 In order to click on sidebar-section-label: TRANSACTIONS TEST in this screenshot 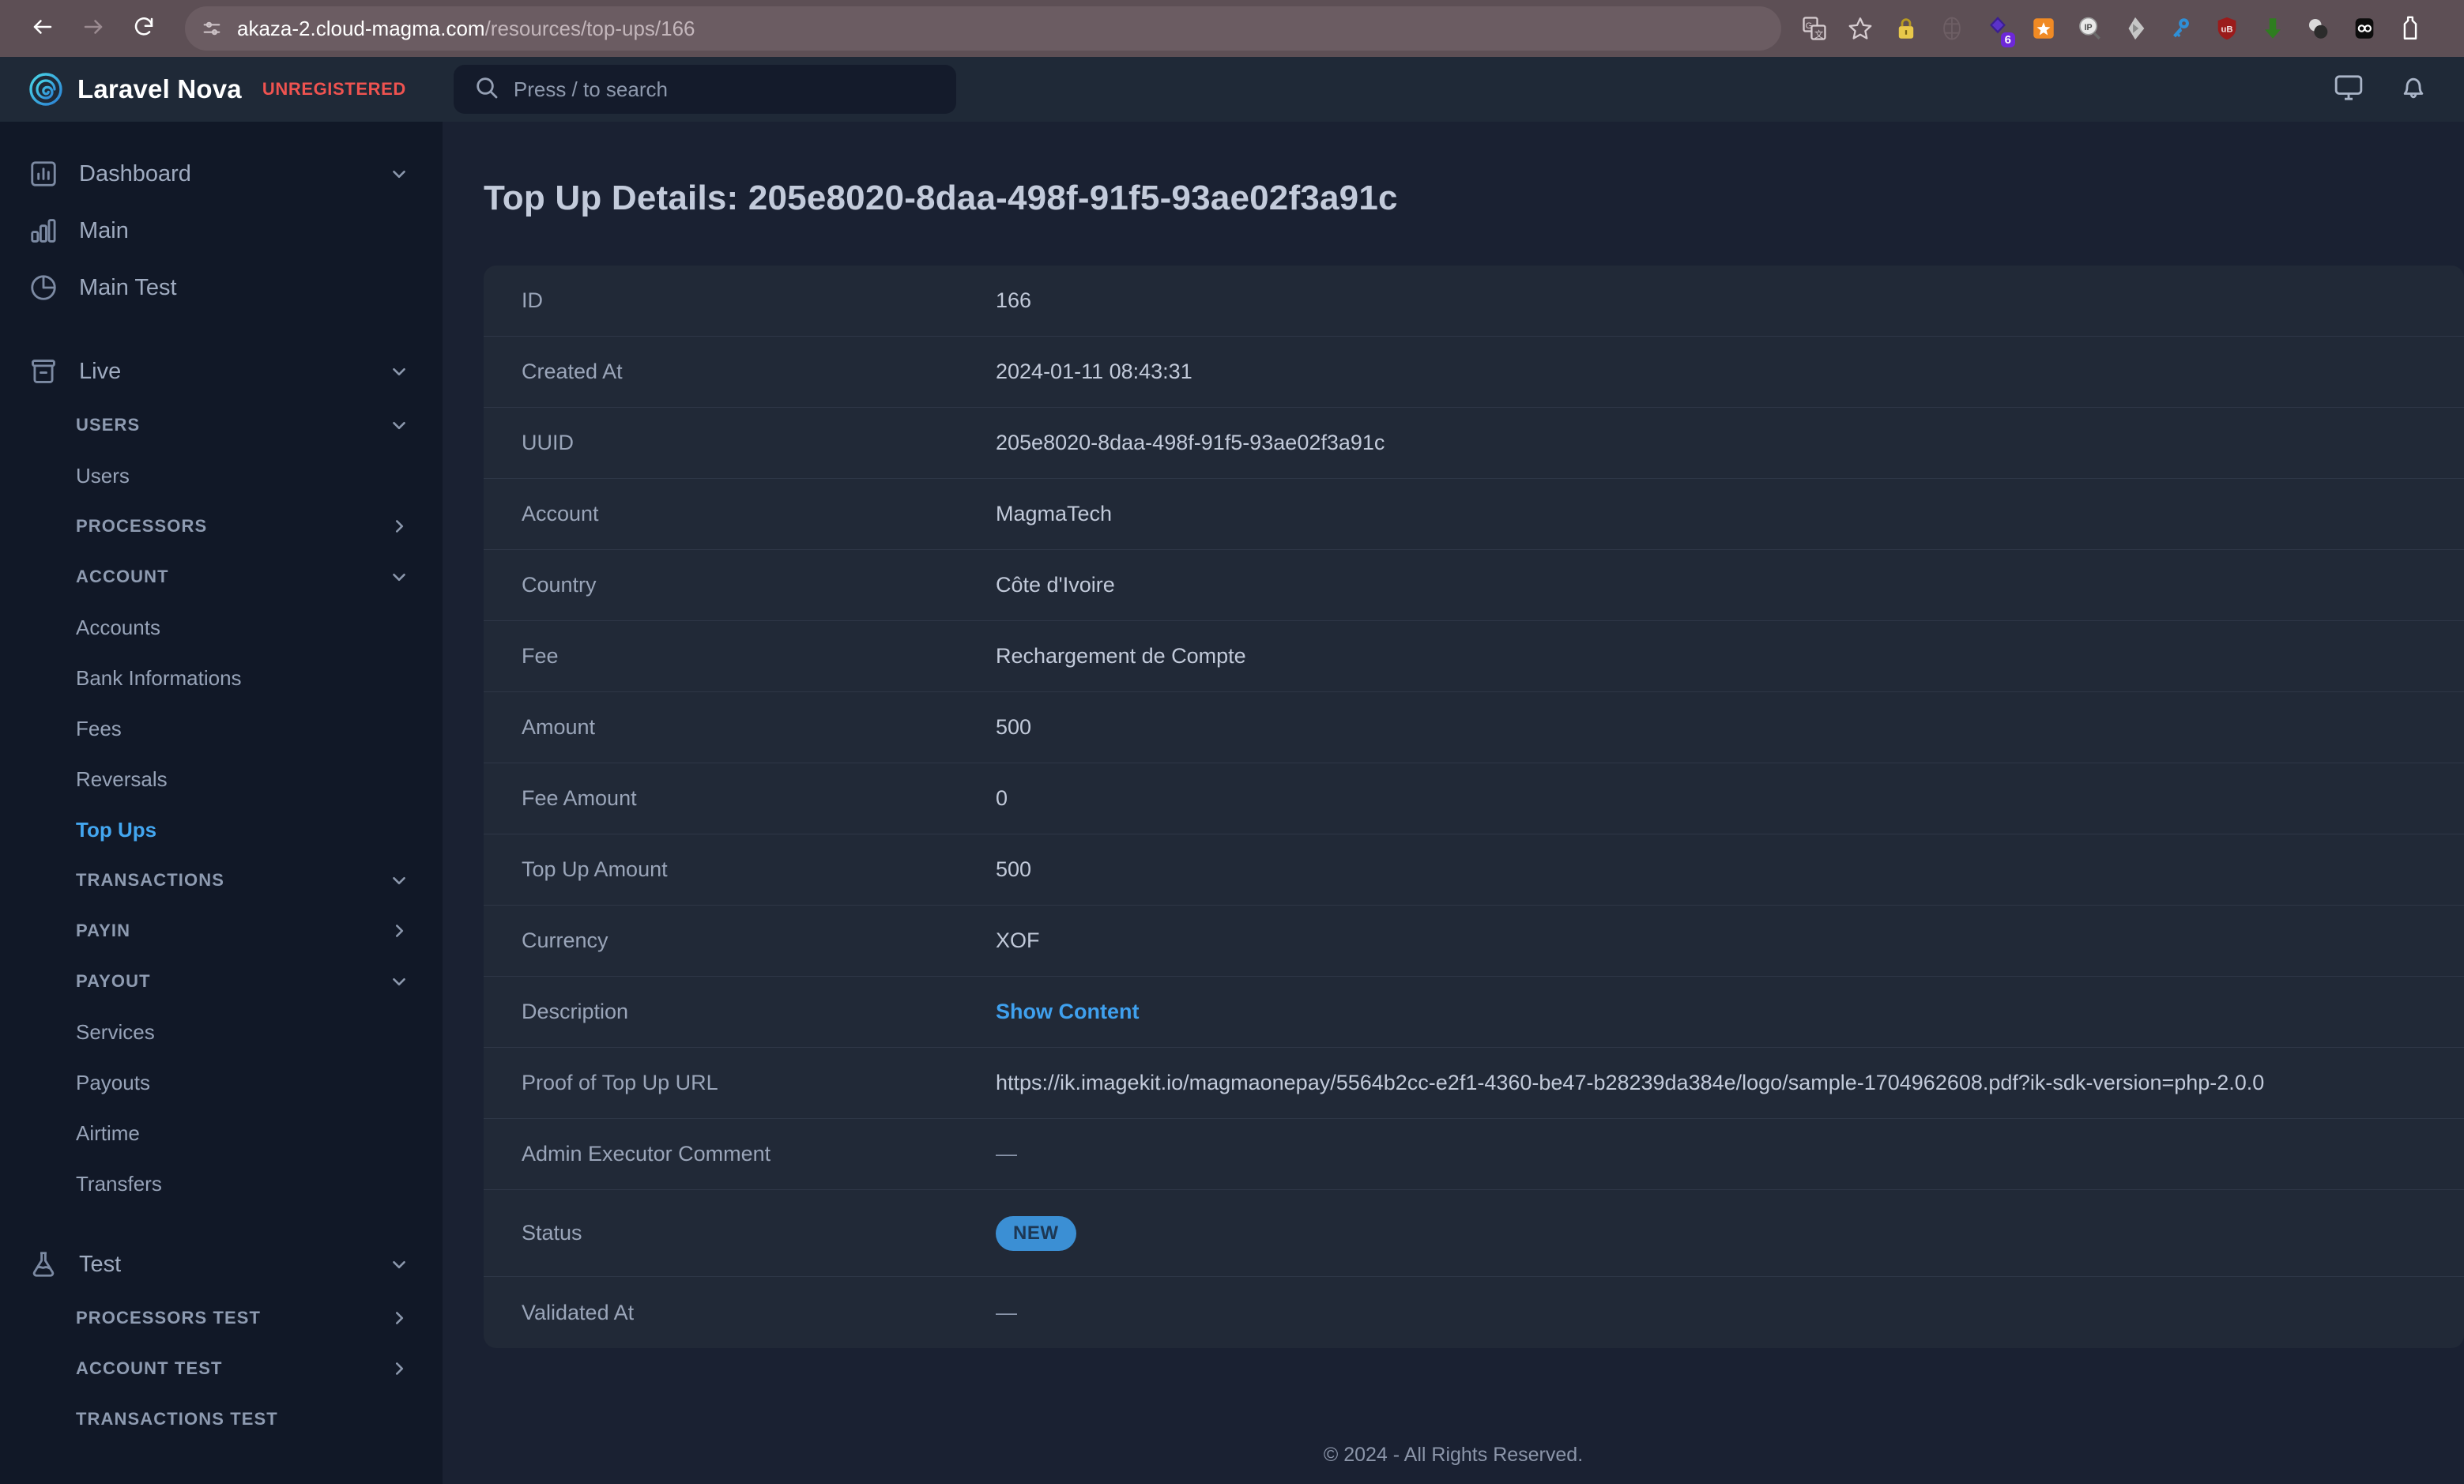, I will do `click(177, 1419)`.